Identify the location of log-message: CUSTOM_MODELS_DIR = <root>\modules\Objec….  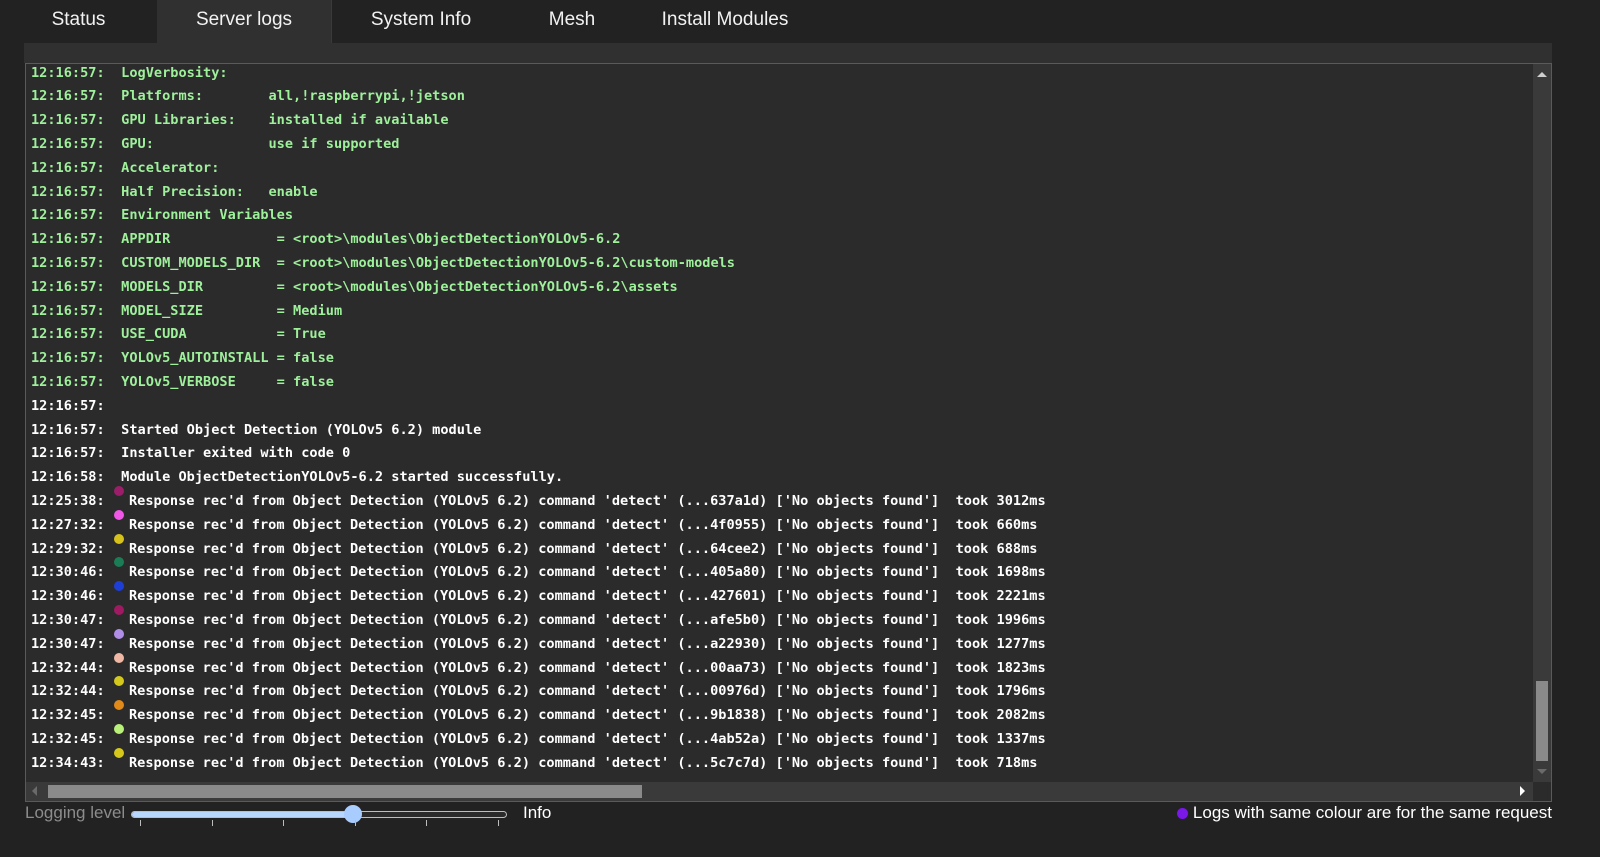
(424, 263).